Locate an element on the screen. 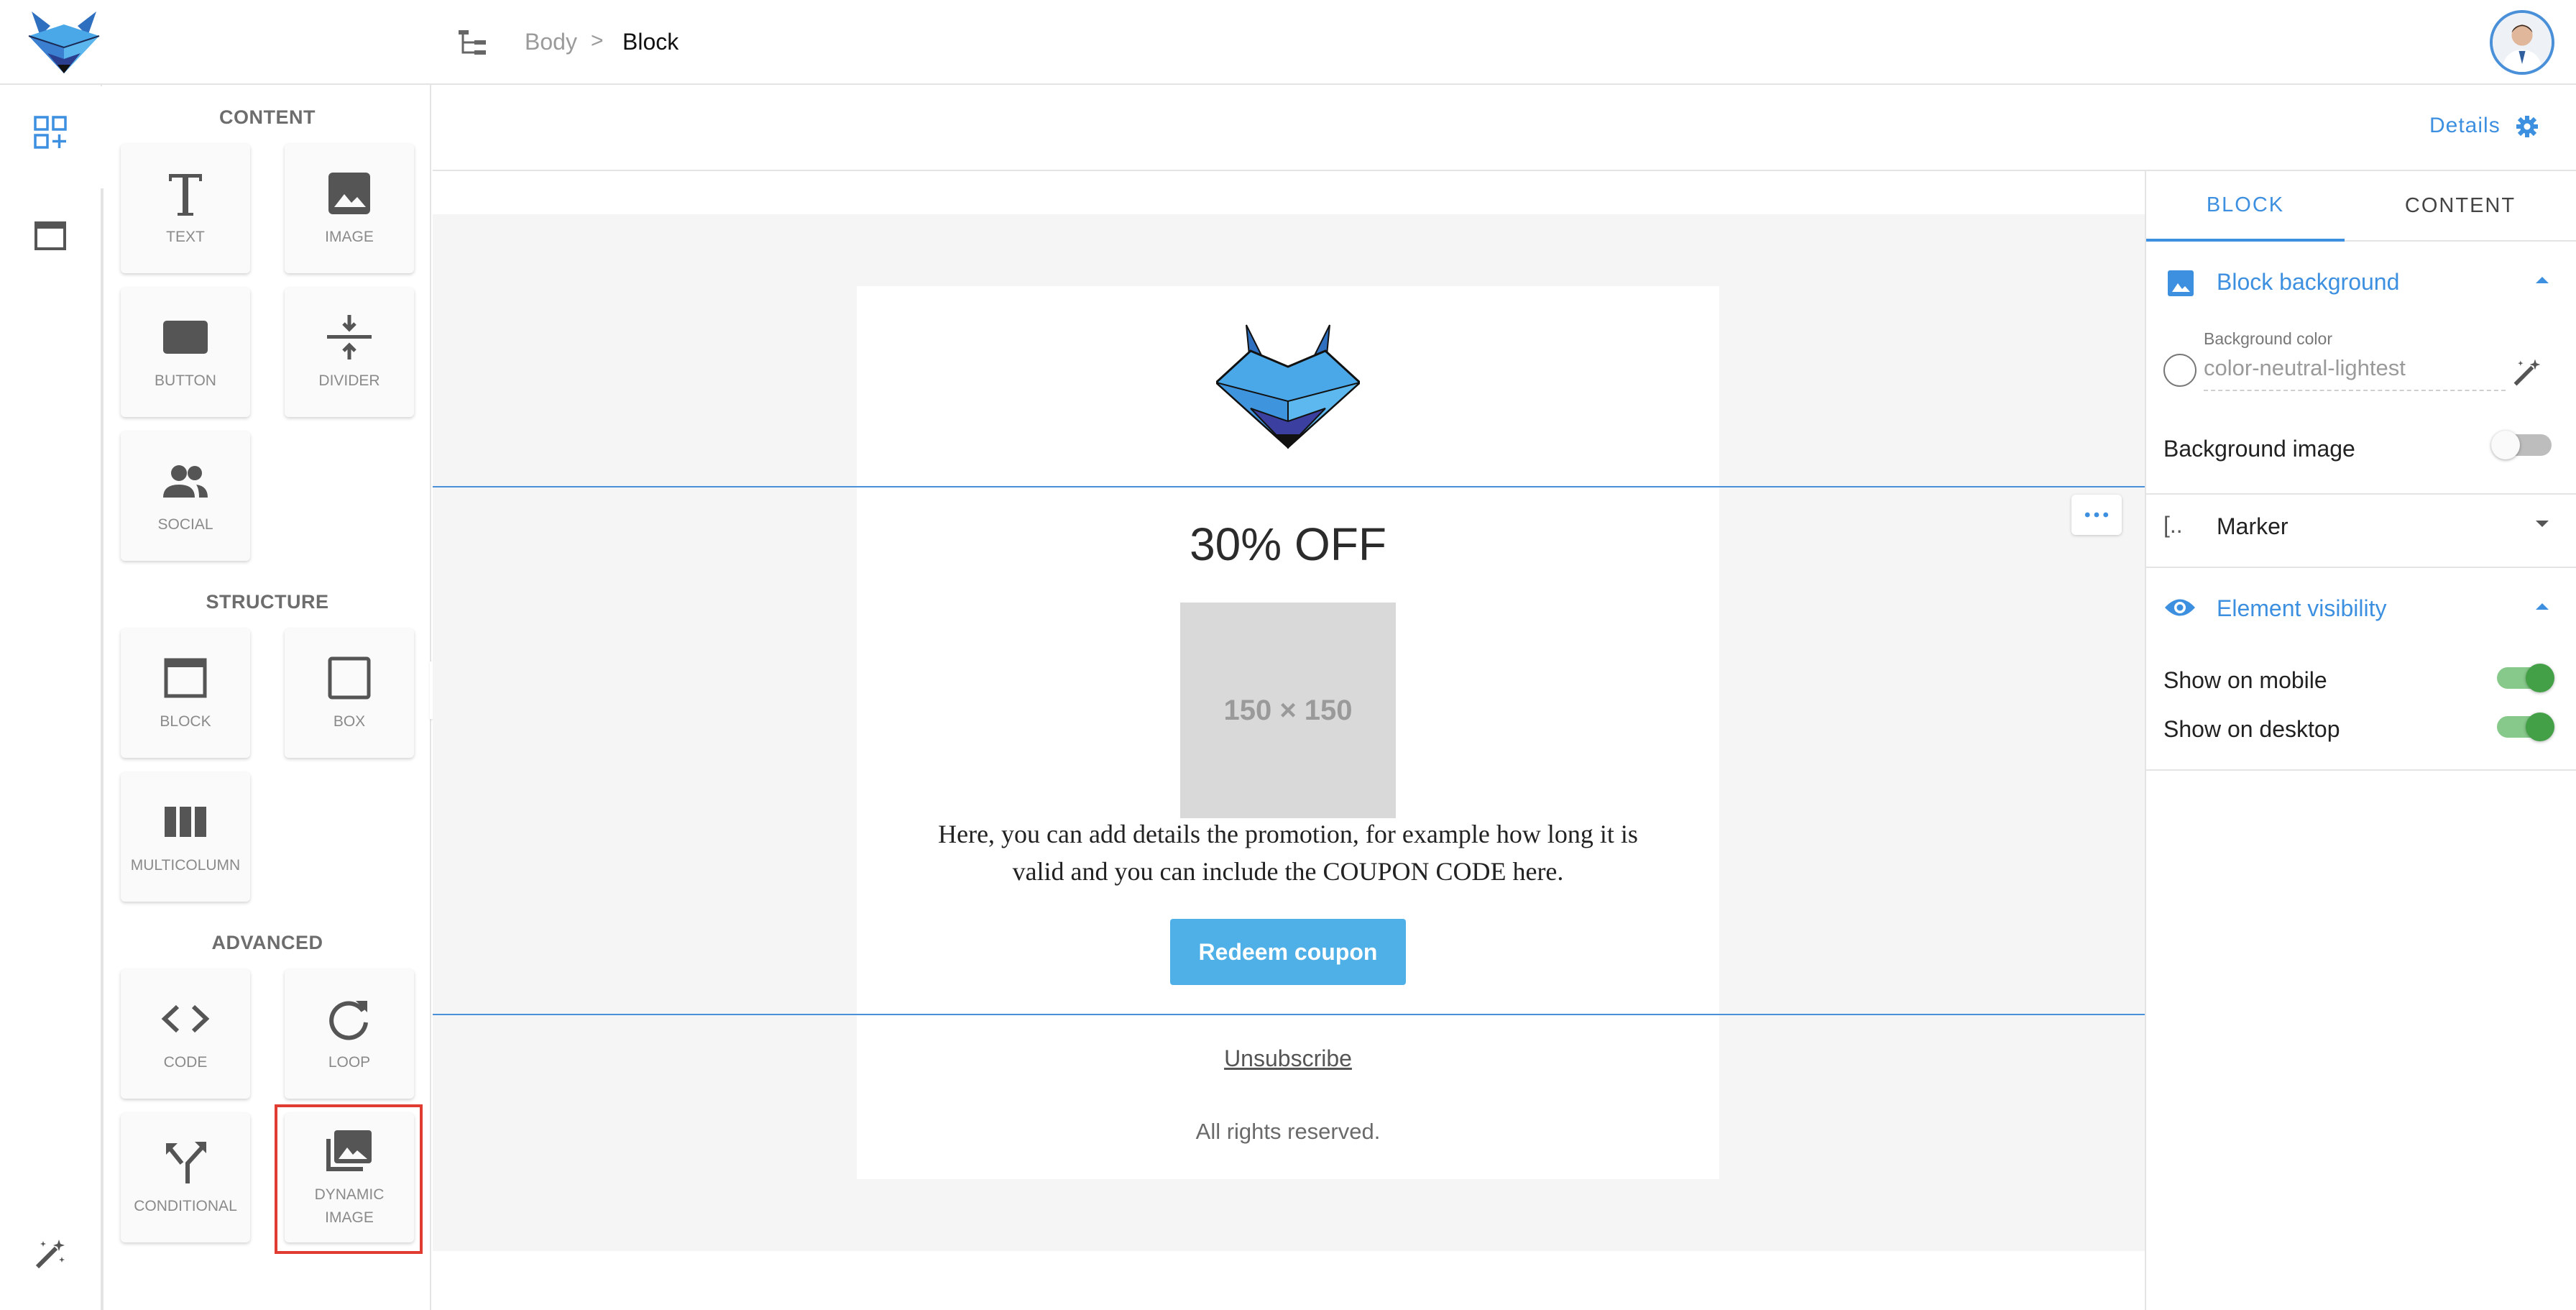 This screenshot has height=1310, width=2576. email-headline: 30% OFF is located at coordinates (1288, 544).